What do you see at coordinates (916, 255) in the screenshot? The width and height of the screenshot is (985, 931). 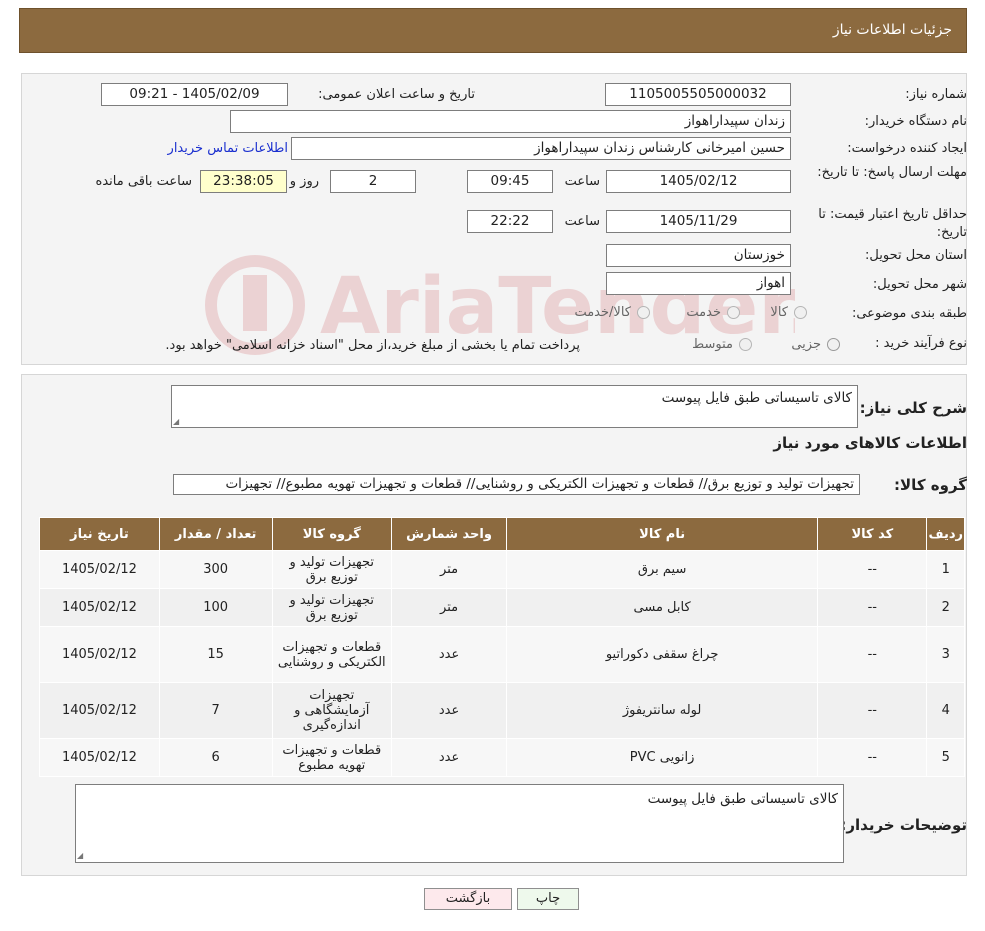 I see `province-label: استان محل تحویل:` at bounding box center [916, 255].